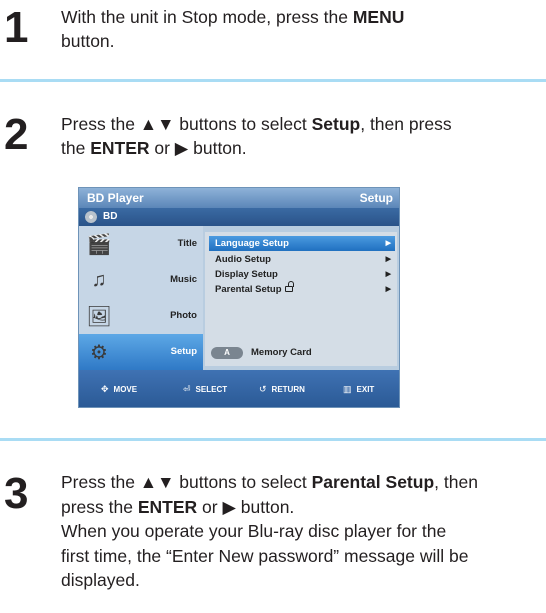 The image size is (546, 613). What do you see at coordinates (141, 316) in the screenshot?
I see `sidebar-item-photo: 🖼 Photo` at bounding box center [141, 316].